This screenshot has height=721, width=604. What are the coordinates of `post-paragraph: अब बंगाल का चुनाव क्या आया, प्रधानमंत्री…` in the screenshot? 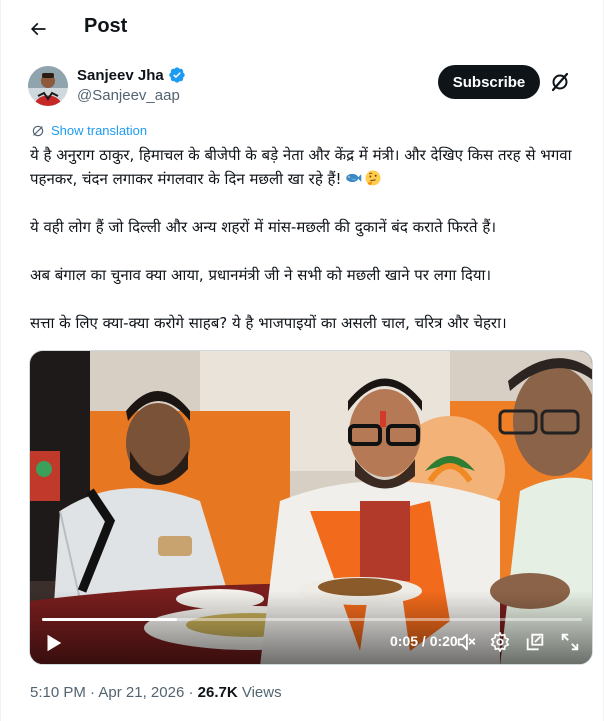 It's located at (261, 275).